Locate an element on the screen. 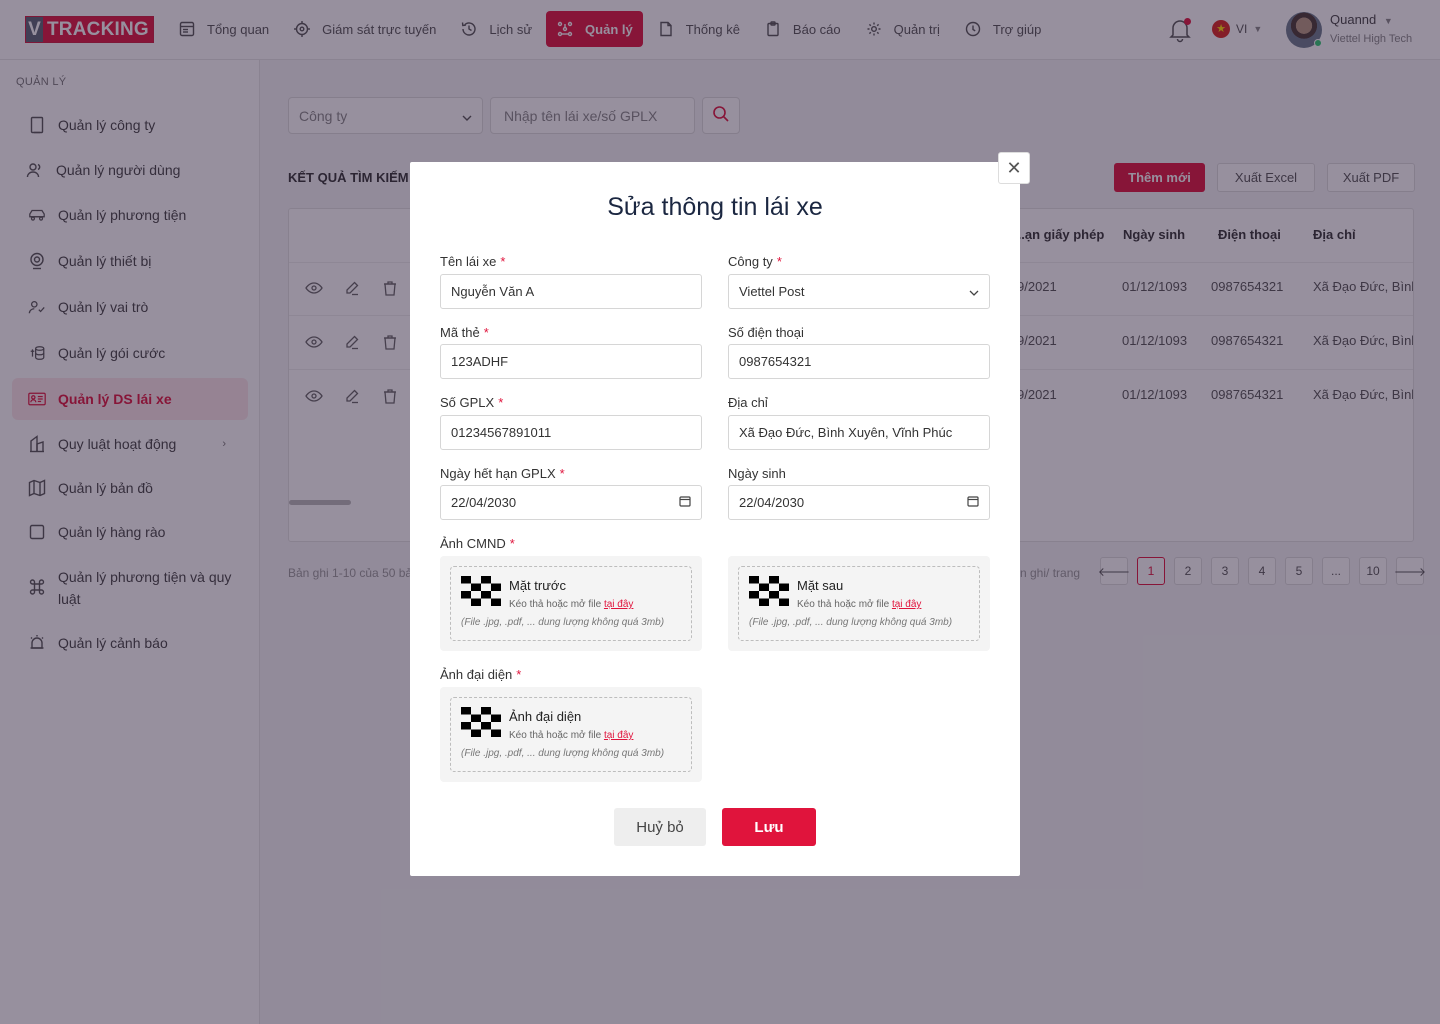  phone-label: Số điện thoại is located at coordinates (766, 332).